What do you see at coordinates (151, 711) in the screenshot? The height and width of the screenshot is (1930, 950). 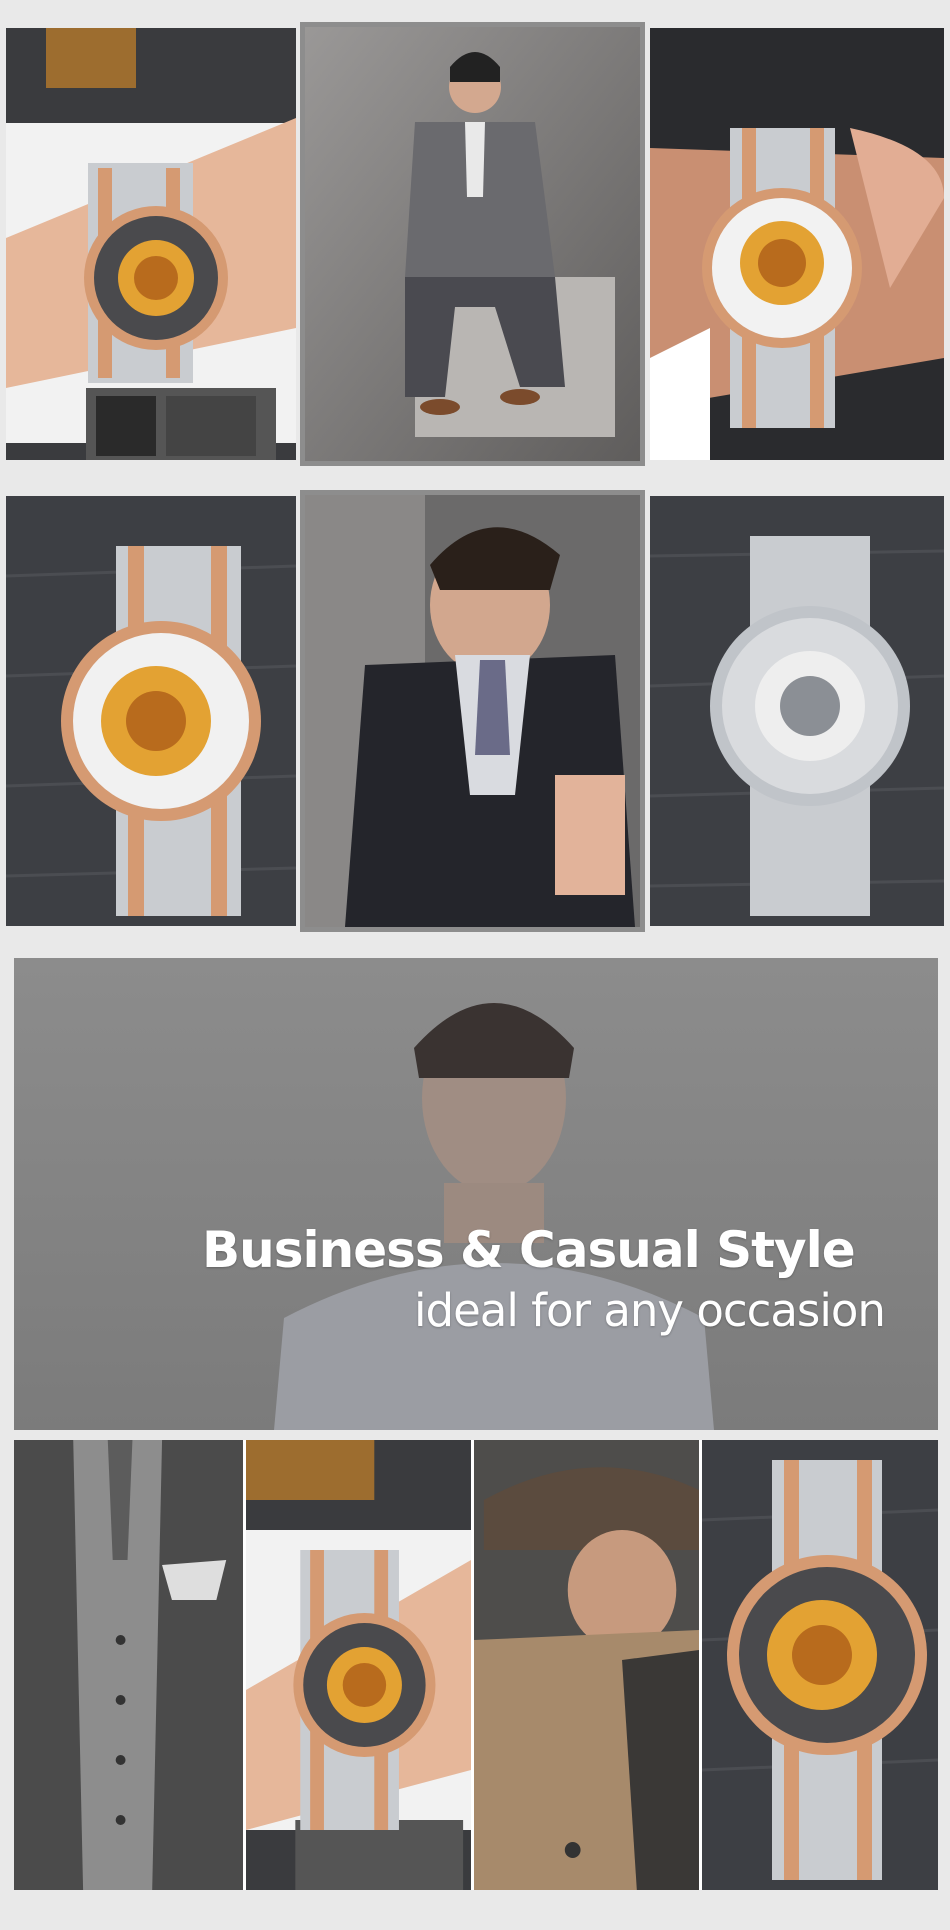 I see `photo-watch-rose-gold-wood` at bounding box center [151, 711].